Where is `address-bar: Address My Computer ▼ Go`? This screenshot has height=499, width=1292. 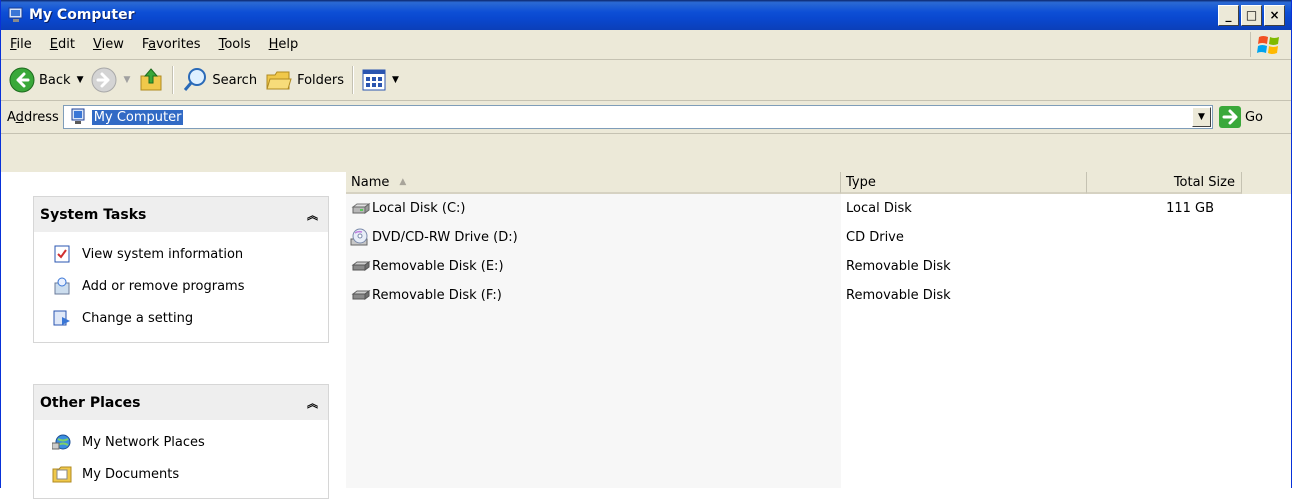
address-bar: Address My Computer ▼ Go is located at coordinates (646, 117).